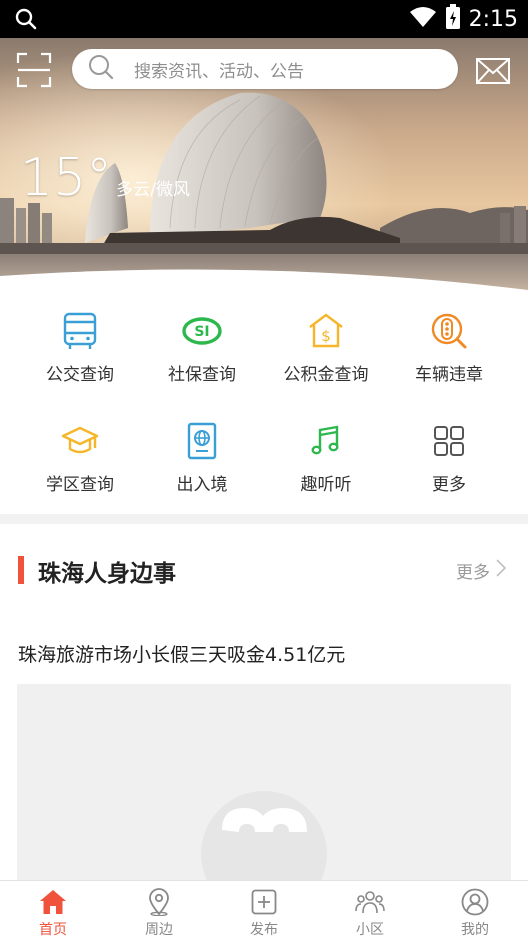 The width and height of the screenshot is (528, 940). What do you see at coordinates (202, 441) in the screenshot?
I see `passport-icon` at bounding box center [202, 441].